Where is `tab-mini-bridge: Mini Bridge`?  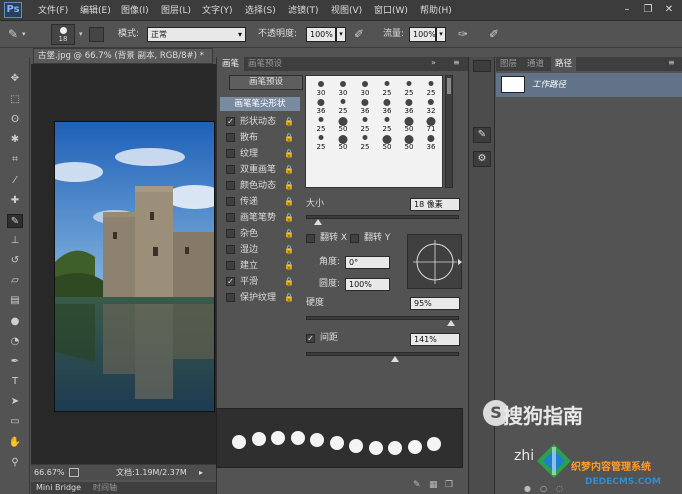 tab-mini-bridge: Mini Bridge is located at coordinates (58, 488).